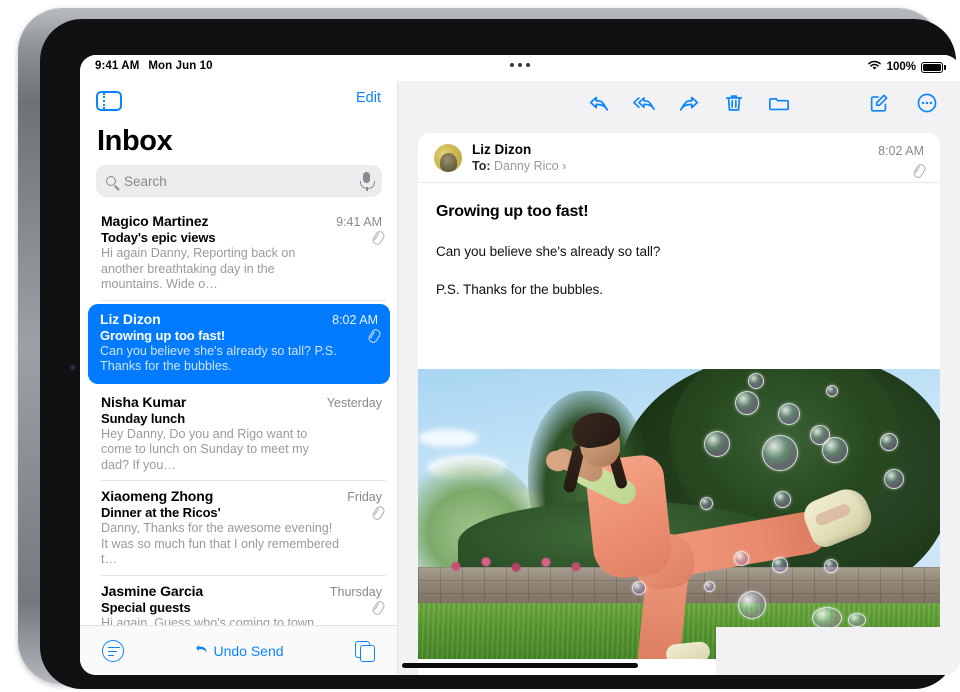 Image resolution: width=960 pixels, height=692 pixels. I want to click on message-subject: Dinner at the Ricos', so click(161, 512).